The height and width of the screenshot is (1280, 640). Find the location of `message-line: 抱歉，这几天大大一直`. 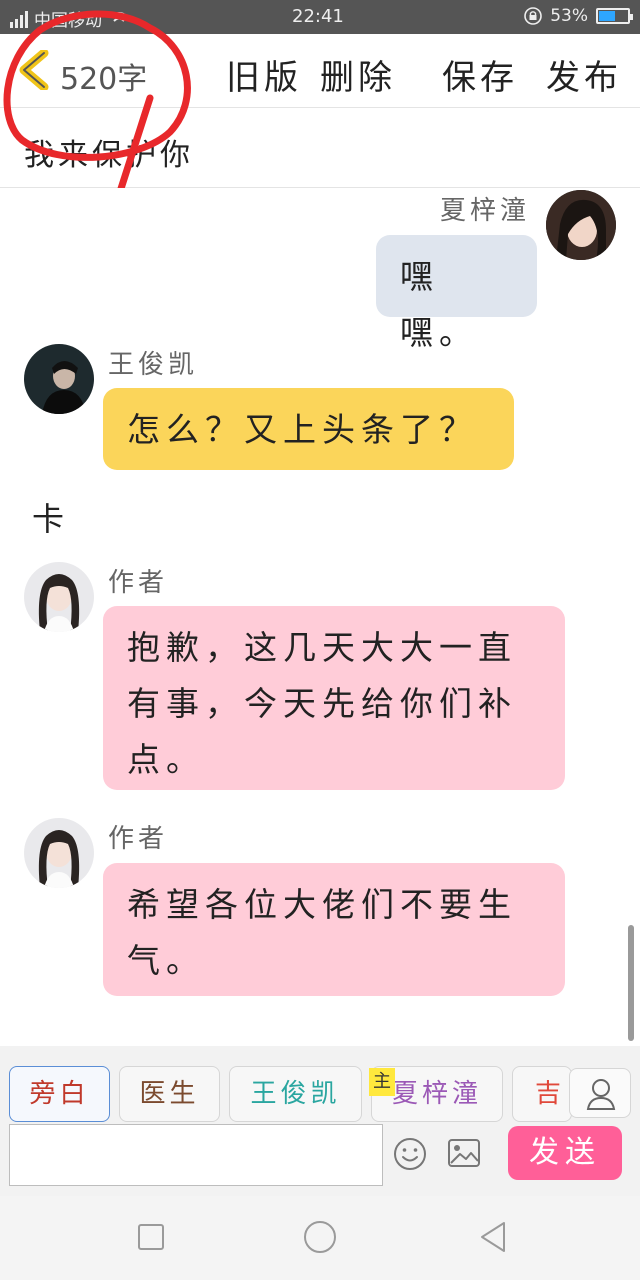

message-line: 抱歉，这几天大大一直 is located at coordinates (322, 647).